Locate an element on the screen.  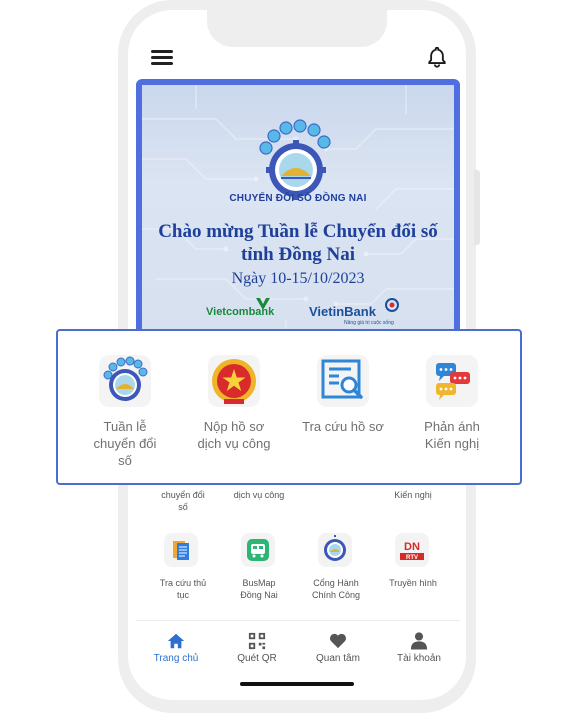
grid-label-cong-hanh-chinh-cong: Cổng Hành Chính Công is located at coordinates (336, 589).